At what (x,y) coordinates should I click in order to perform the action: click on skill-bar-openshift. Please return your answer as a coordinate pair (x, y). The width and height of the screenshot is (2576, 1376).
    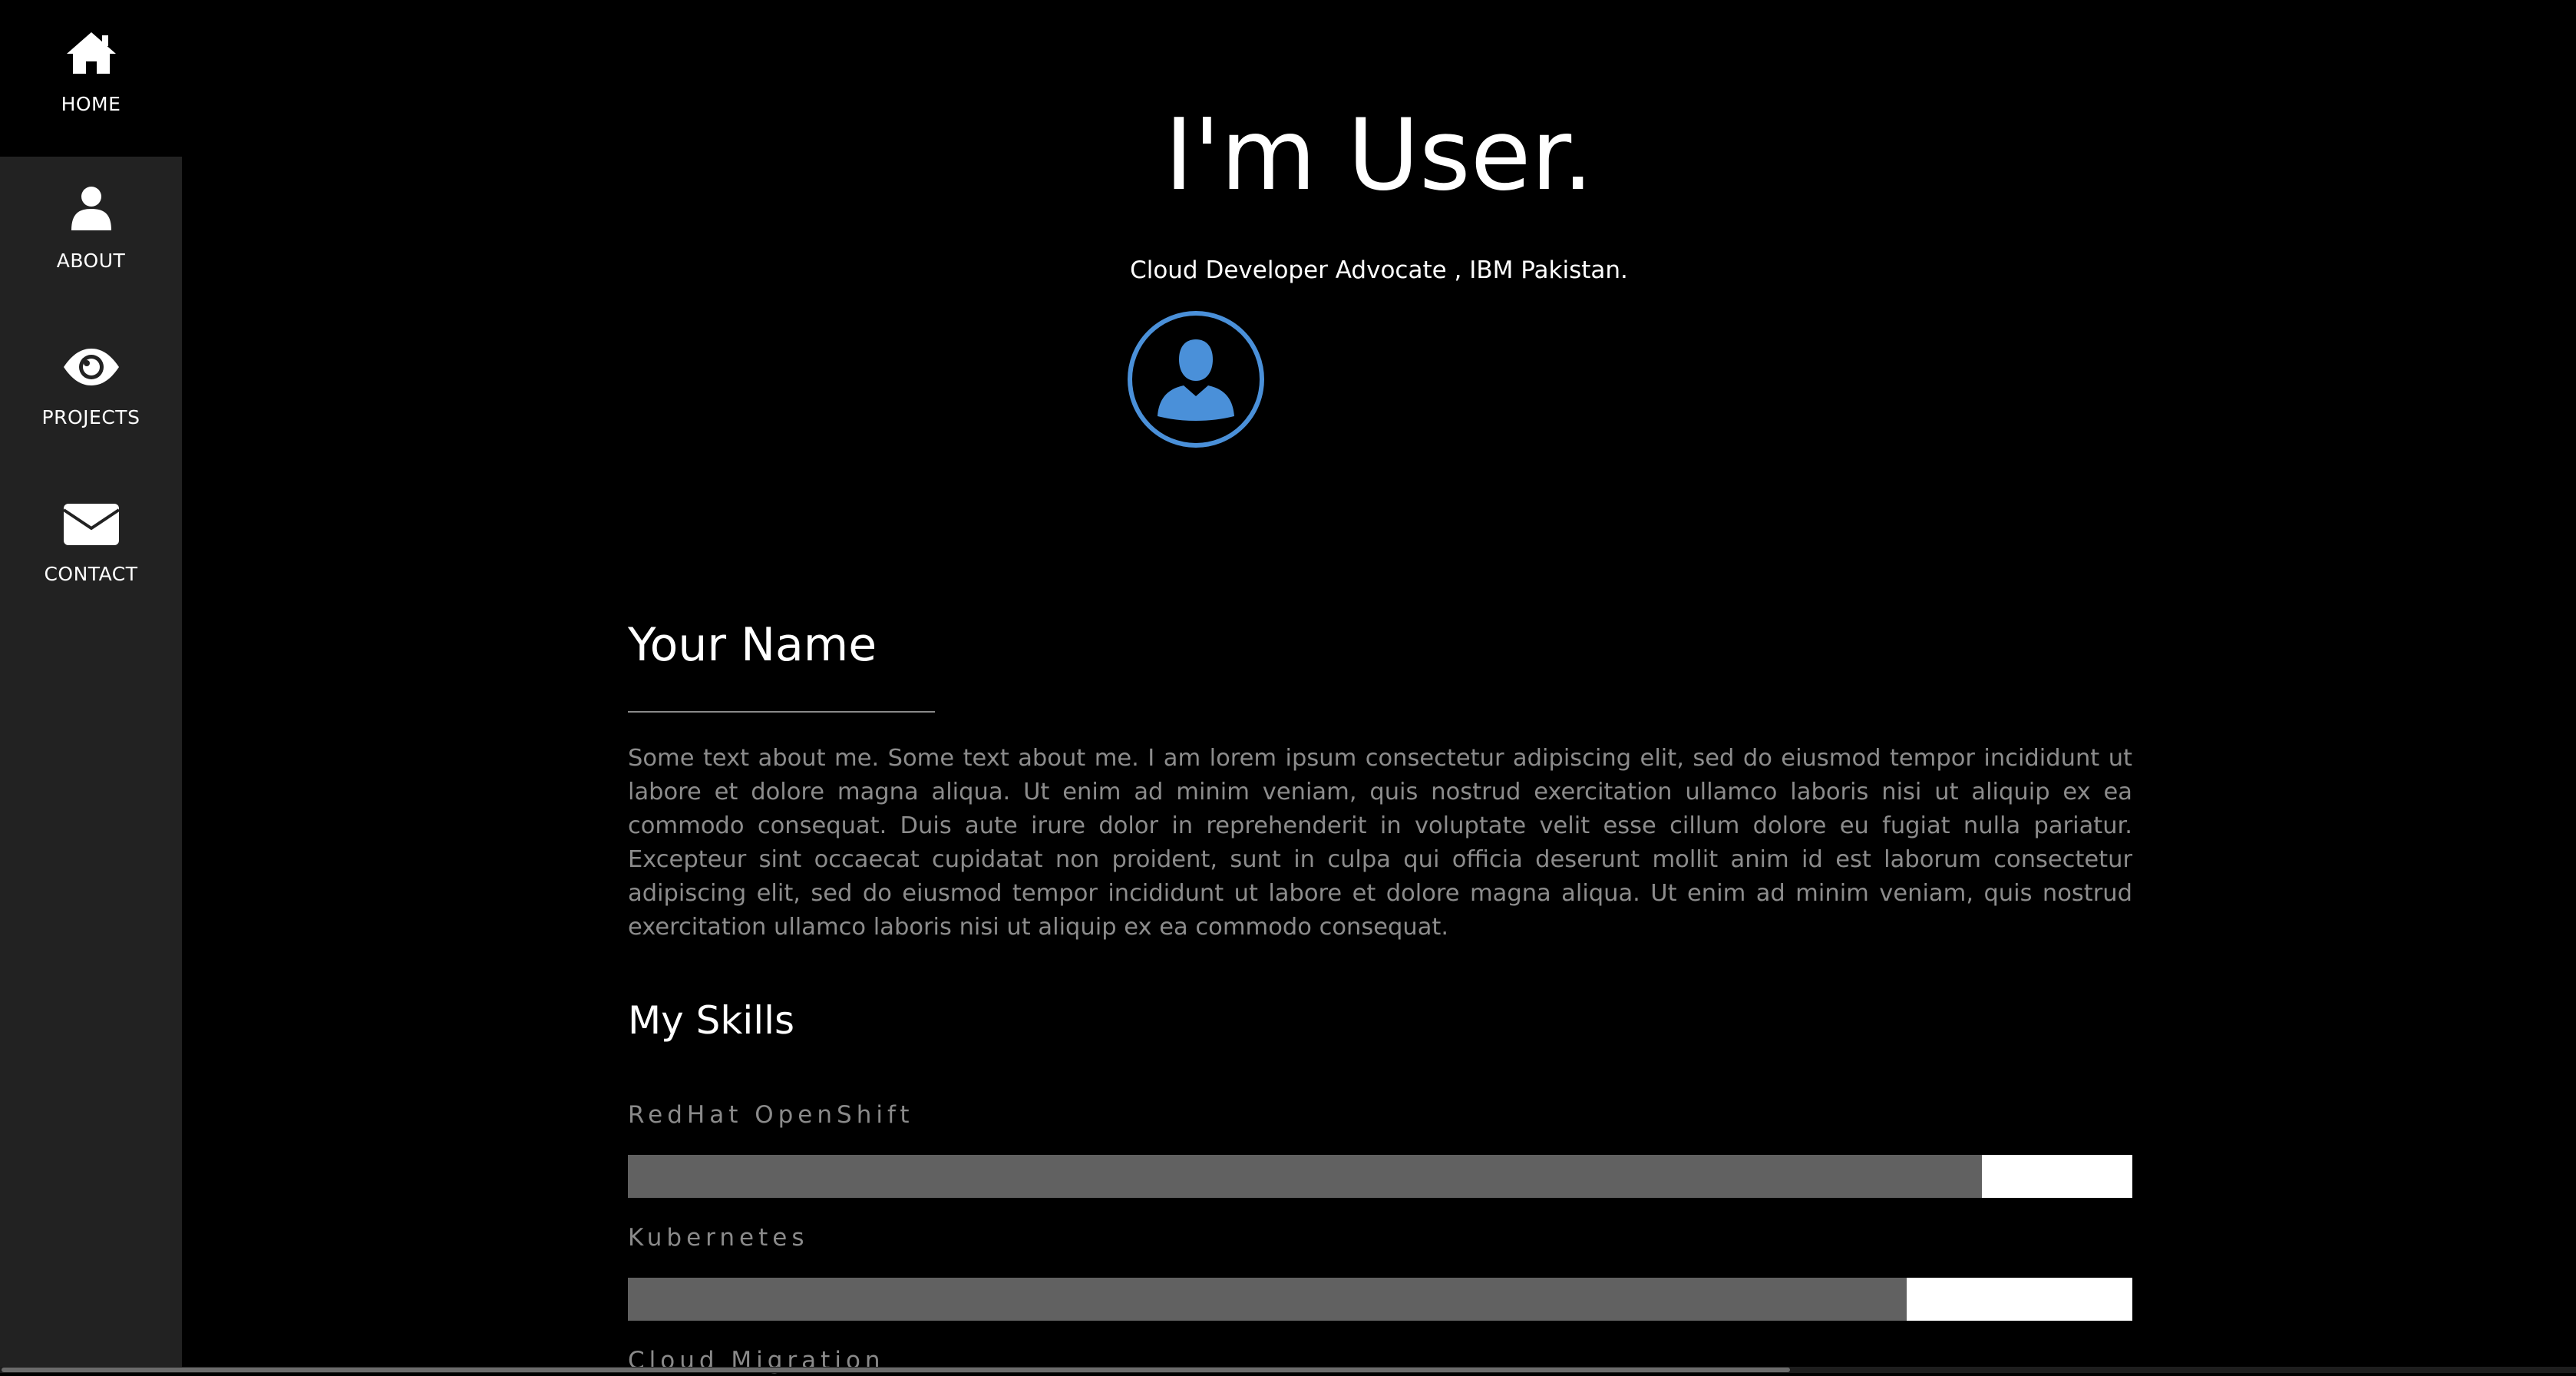
    Looking at the image, I should click on (1380, 1177).